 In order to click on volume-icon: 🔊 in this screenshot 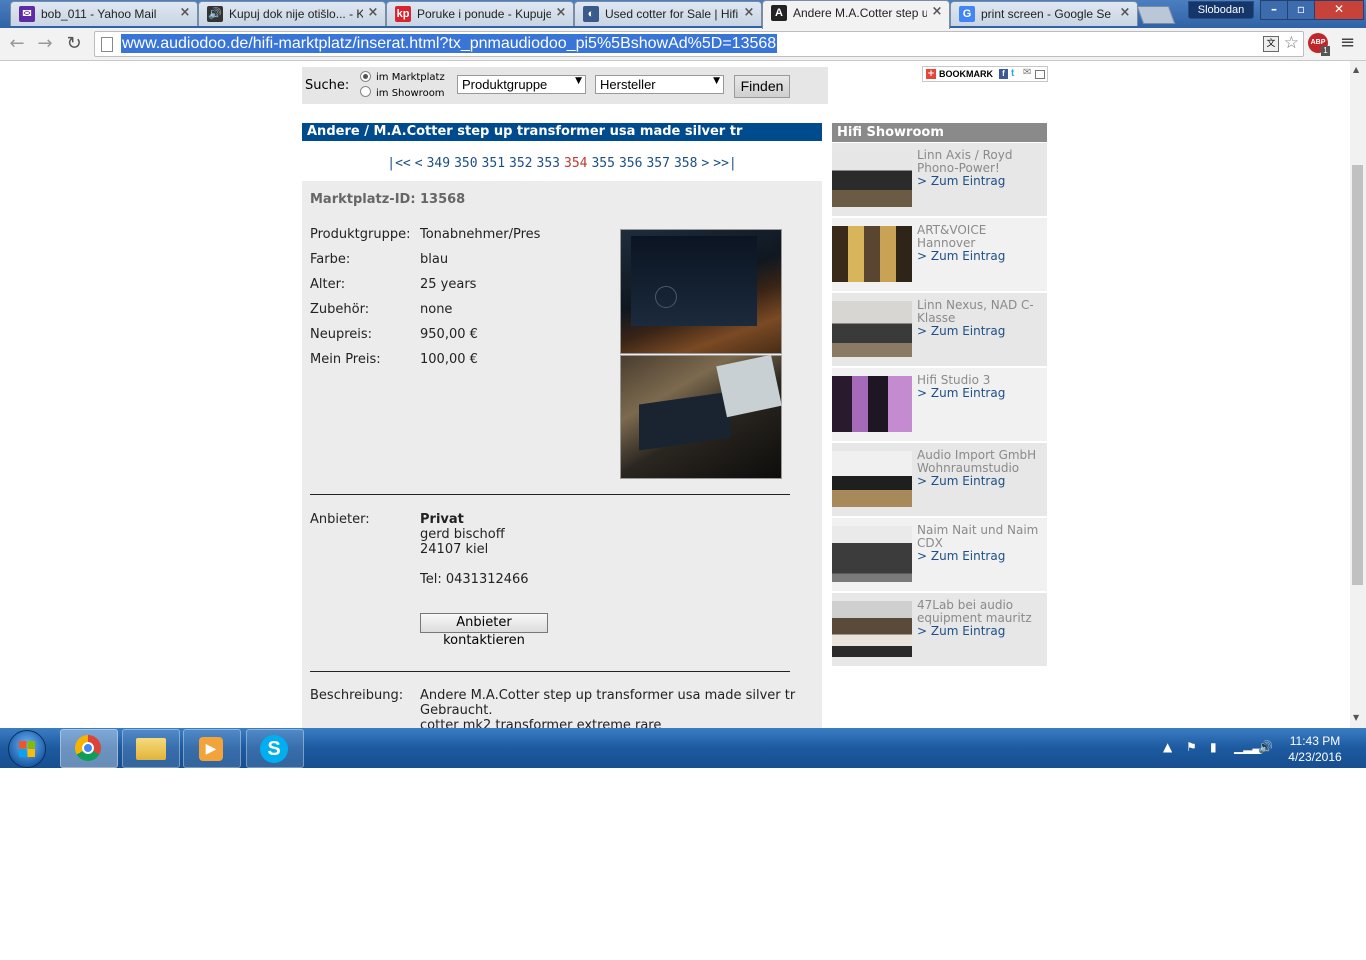, I will do `click(1265, 747)`.